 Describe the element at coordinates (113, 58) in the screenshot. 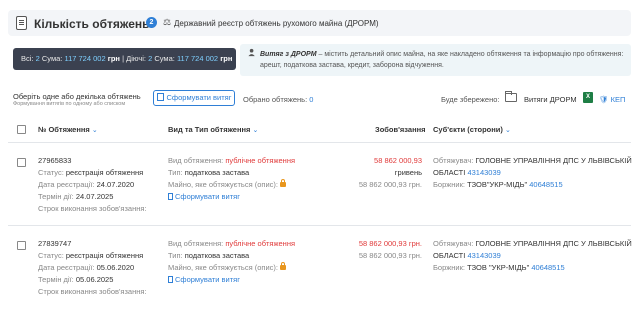

I see `currency: грн` at that location.